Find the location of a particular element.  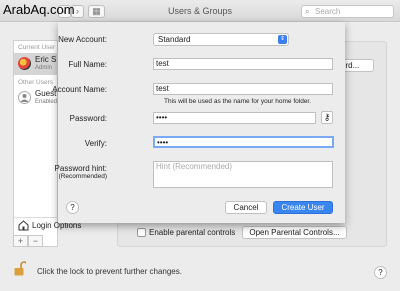

password-field: •••• is located at coordinates (234, 118).